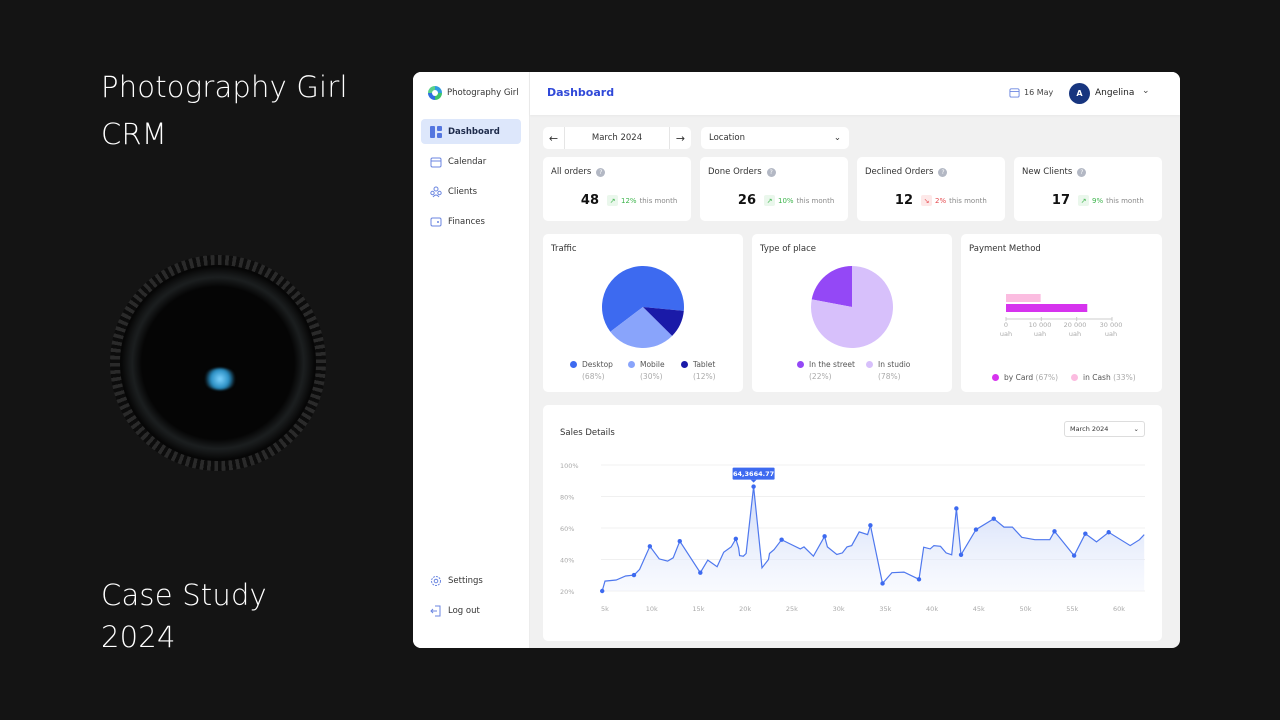  I want to click on x-tick-label: 60k, so click(1119, 609).